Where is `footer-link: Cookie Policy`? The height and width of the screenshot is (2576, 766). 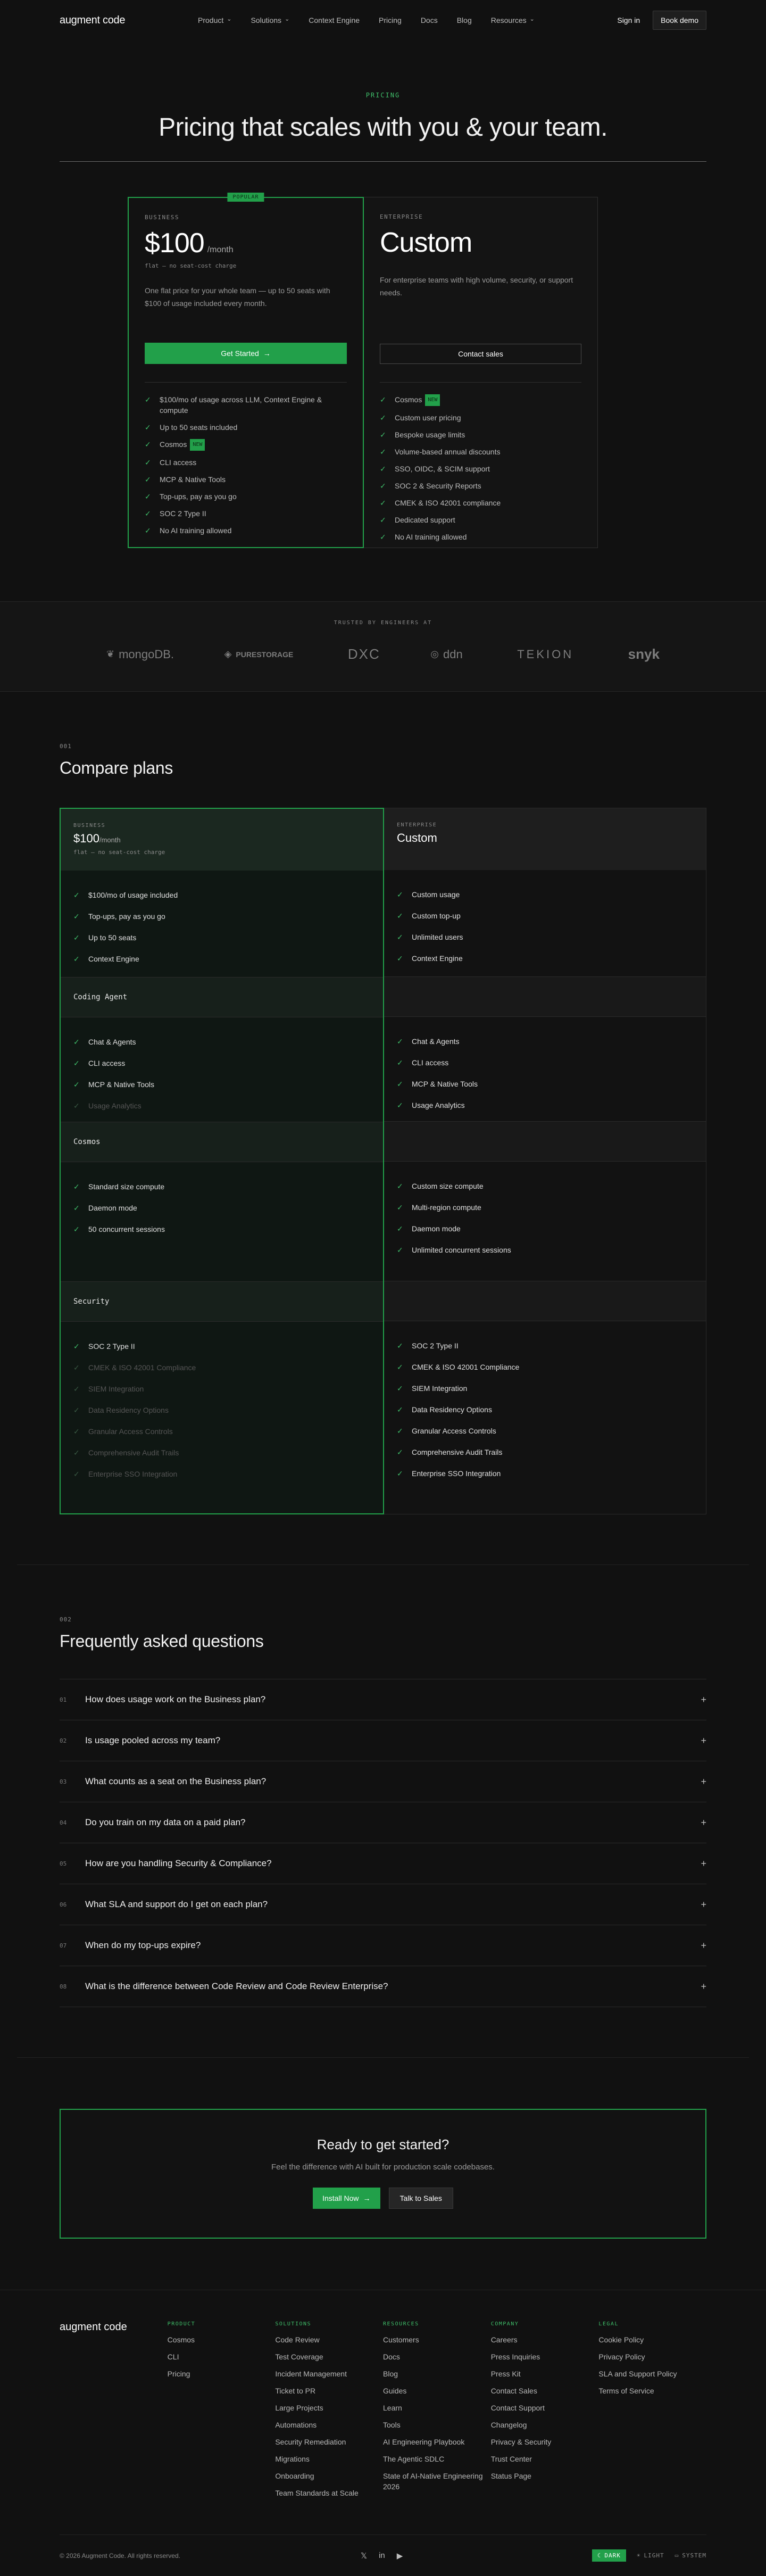
footer-link: Cookie Policy is located at coordinates (652, 2339).